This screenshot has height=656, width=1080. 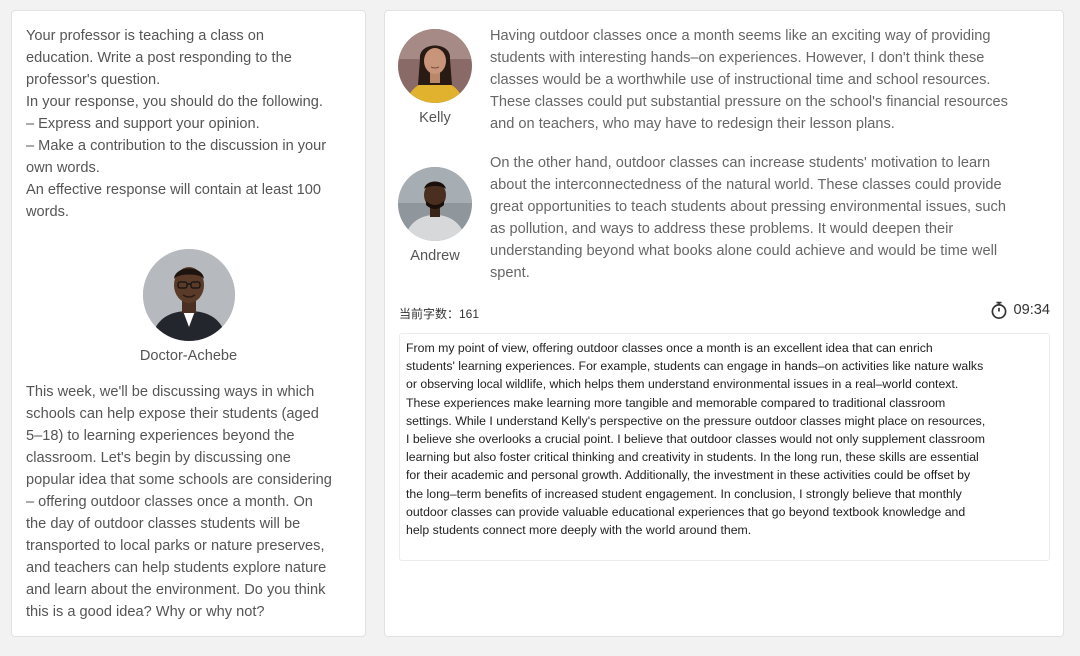 What do you see at coordinates (999, 310) in the screenshot?
I see `stopwatch-icon` at bounding box center [999, 310].